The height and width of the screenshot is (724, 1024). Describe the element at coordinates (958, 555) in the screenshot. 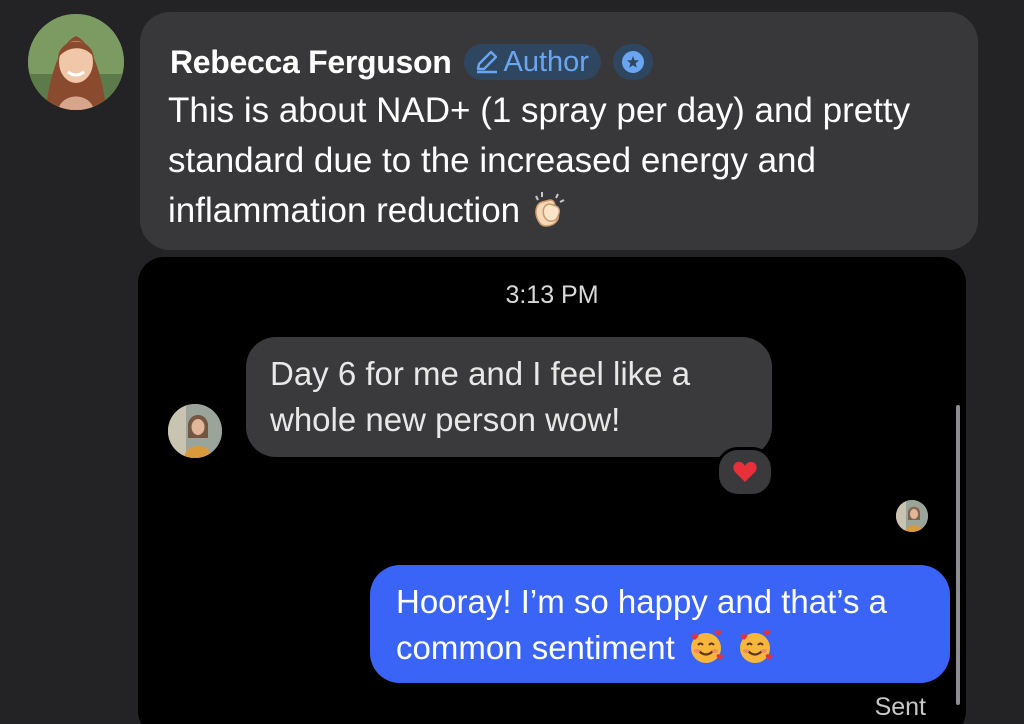

I see `scrollbar` at that location.